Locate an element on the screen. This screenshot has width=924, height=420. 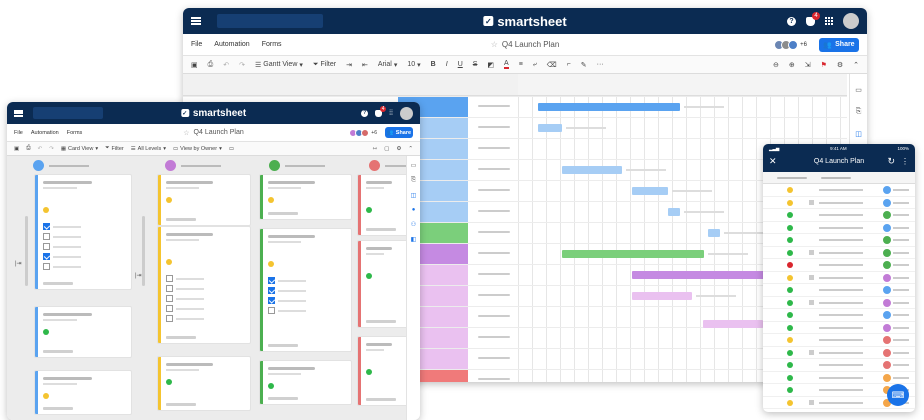
workspace-search is located at coordinates (68, 113).